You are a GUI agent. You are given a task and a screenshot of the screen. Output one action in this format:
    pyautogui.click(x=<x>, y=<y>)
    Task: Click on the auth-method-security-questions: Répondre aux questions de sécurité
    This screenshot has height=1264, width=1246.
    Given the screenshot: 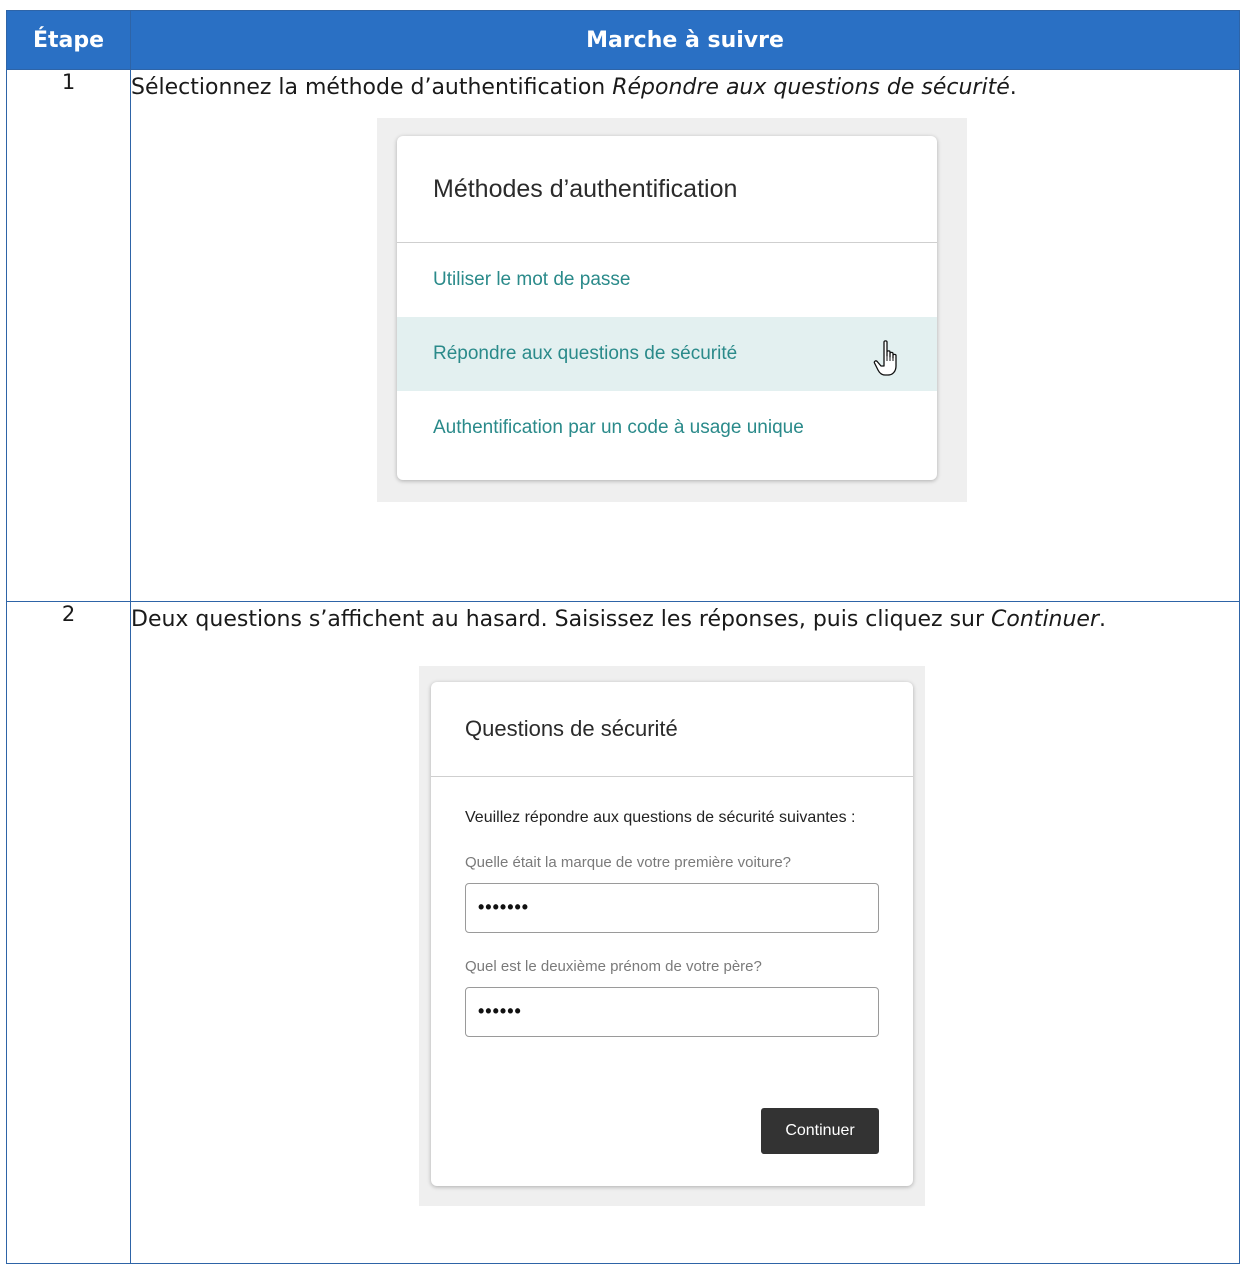 What is the action you would take?
    pyautogui.click(x=667, y=354)
    